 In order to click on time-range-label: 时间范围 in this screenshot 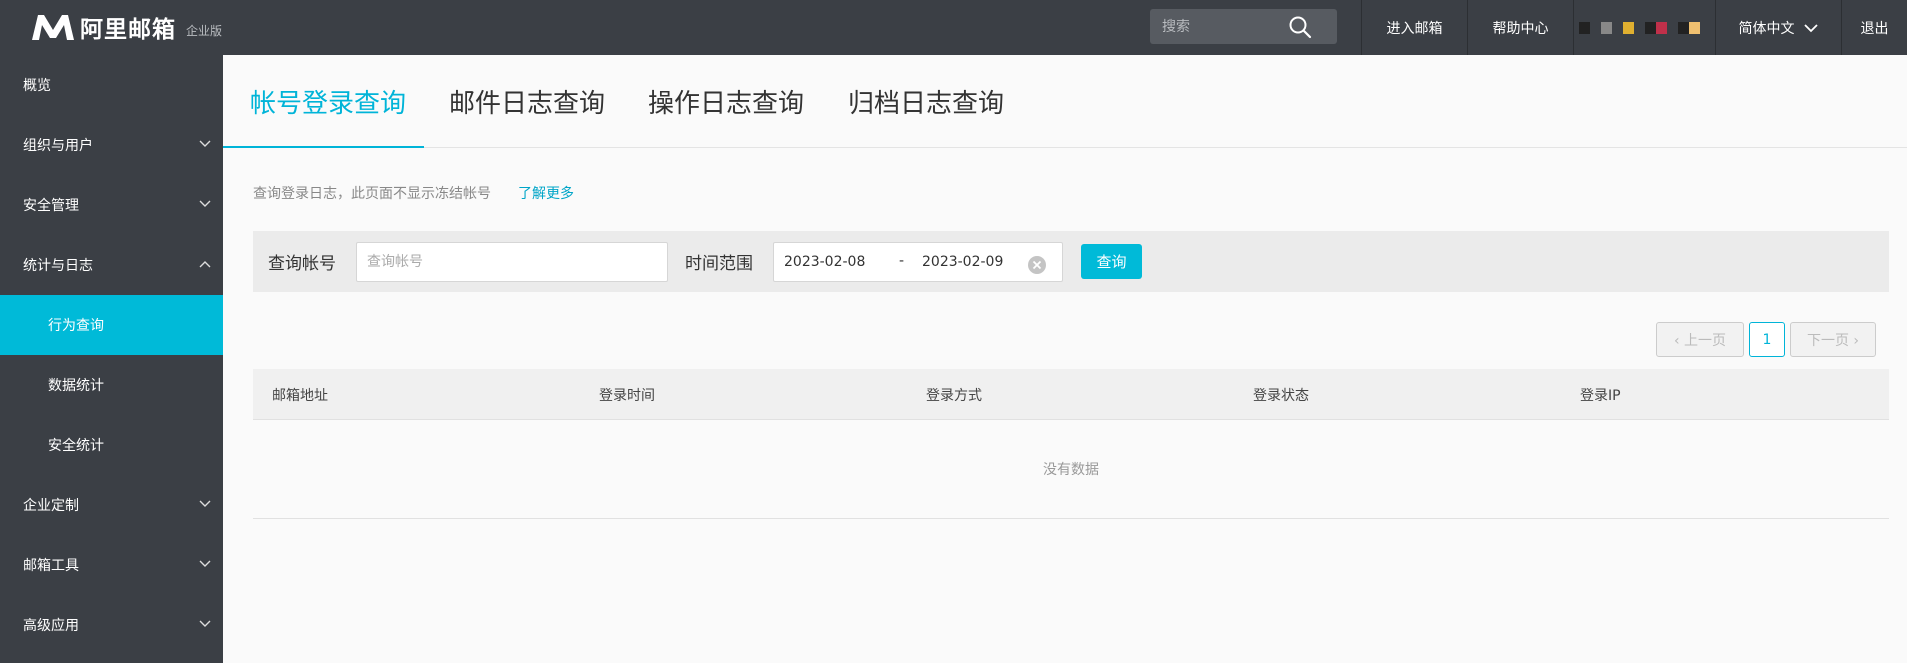, I will do `click(719, 264)`.